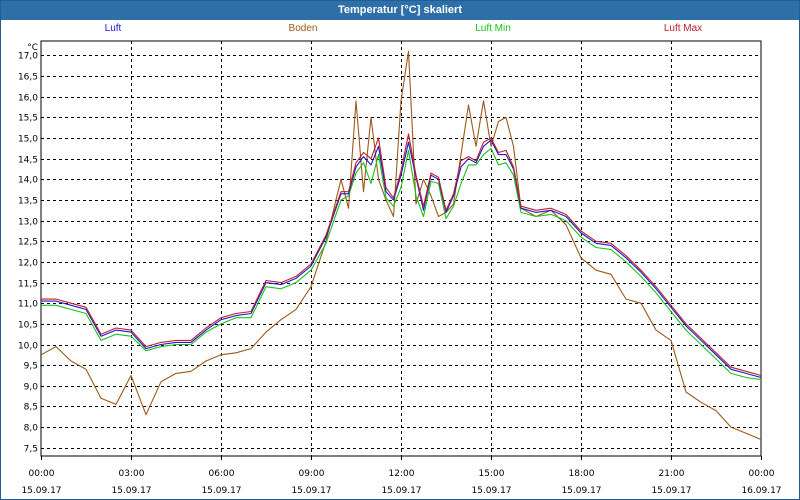 This screenshot has height=500, width=800. I want to click on x-tick-time-label: 06:00, so click(222, 474).